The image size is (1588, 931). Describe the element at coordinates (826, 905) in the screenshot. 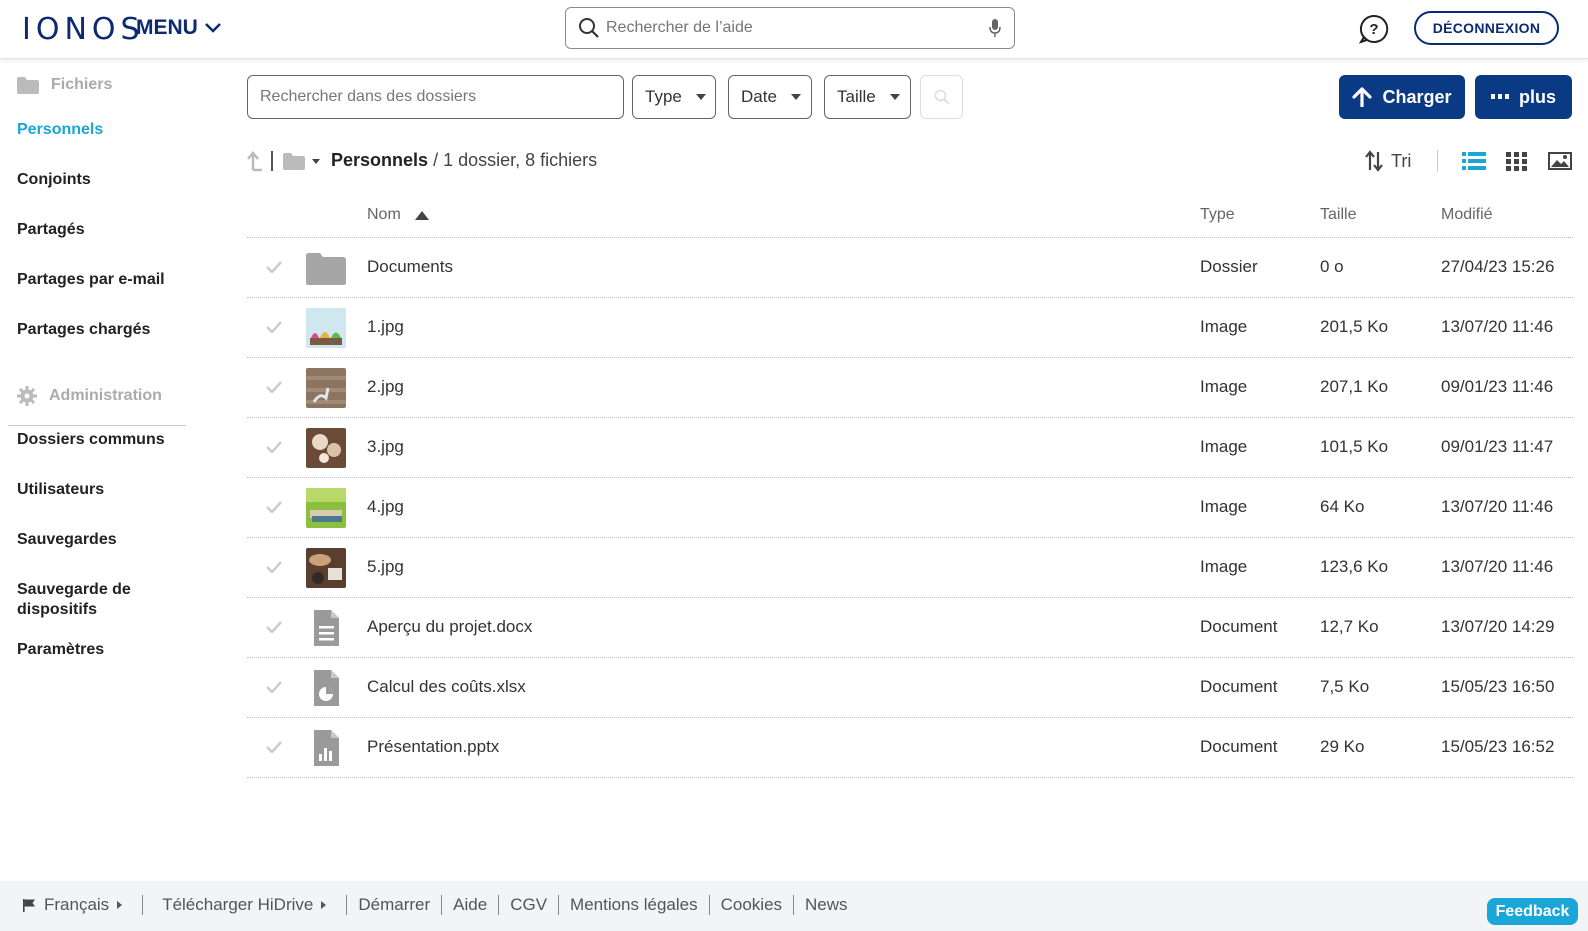

I see `footer-link-news: News` at that location.